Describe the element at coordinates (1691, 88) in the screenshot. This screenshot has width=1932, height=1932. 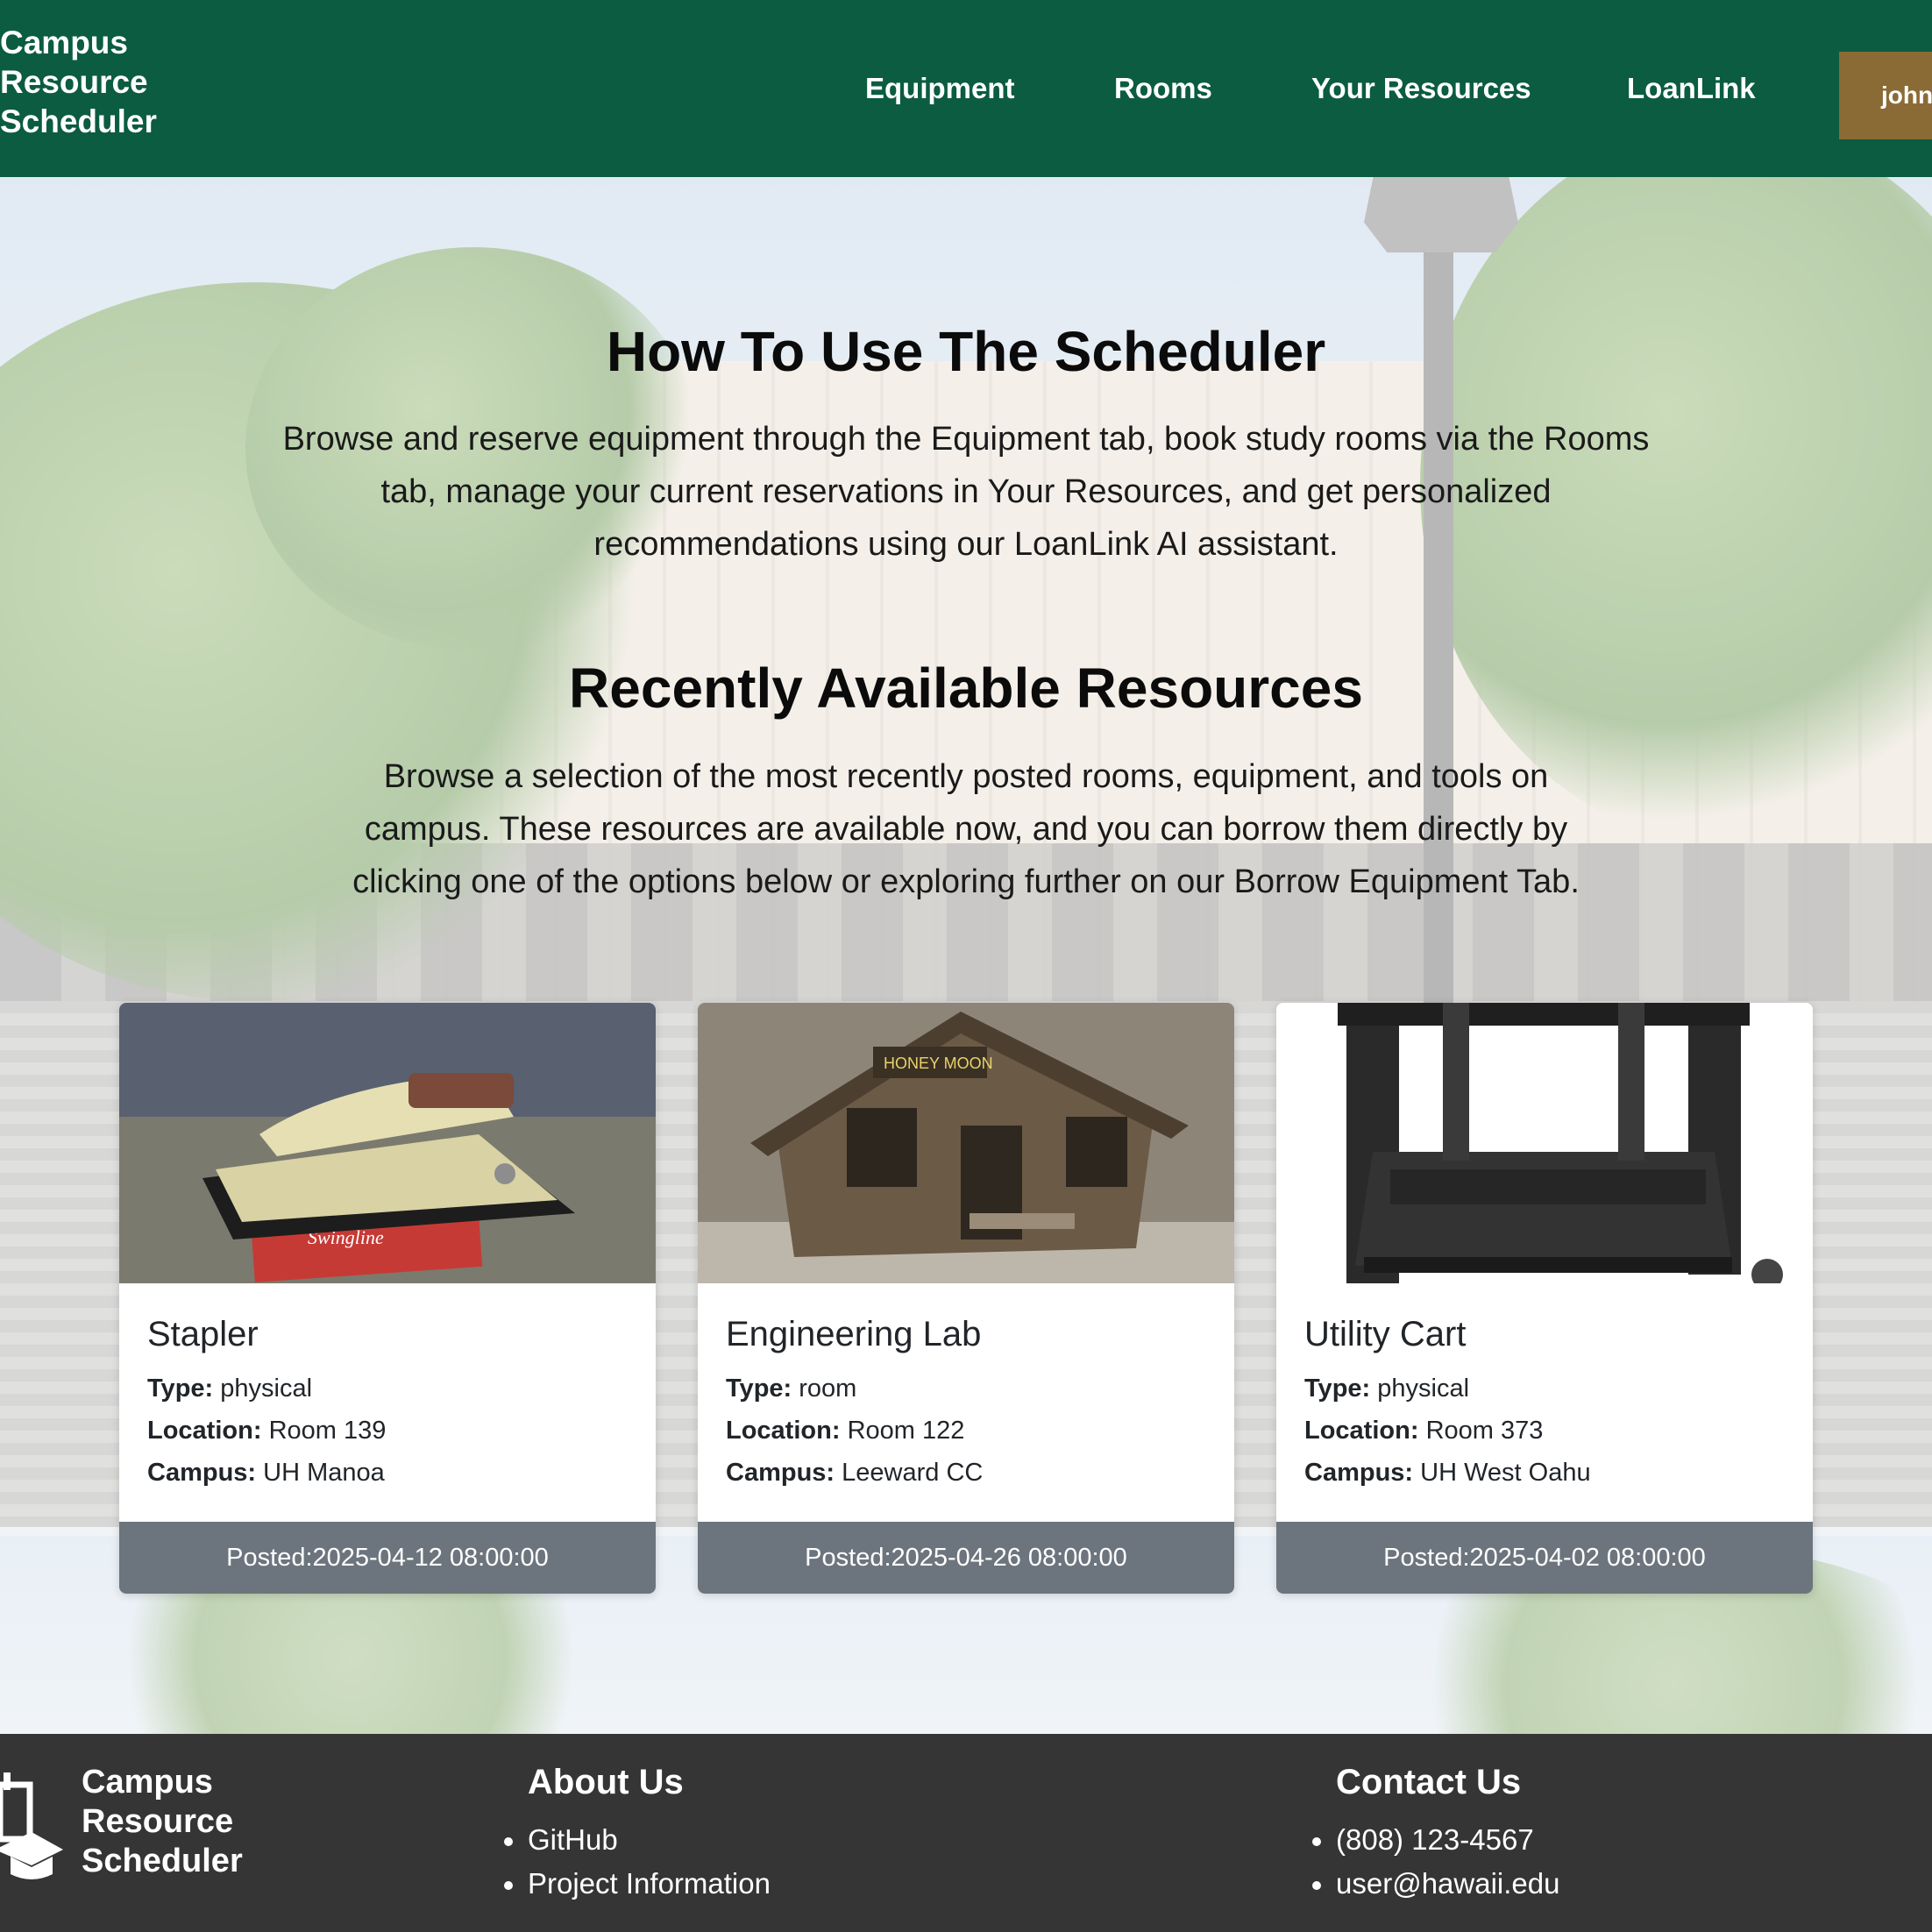
I see `nav-loanlink: LoanLink` at that location.